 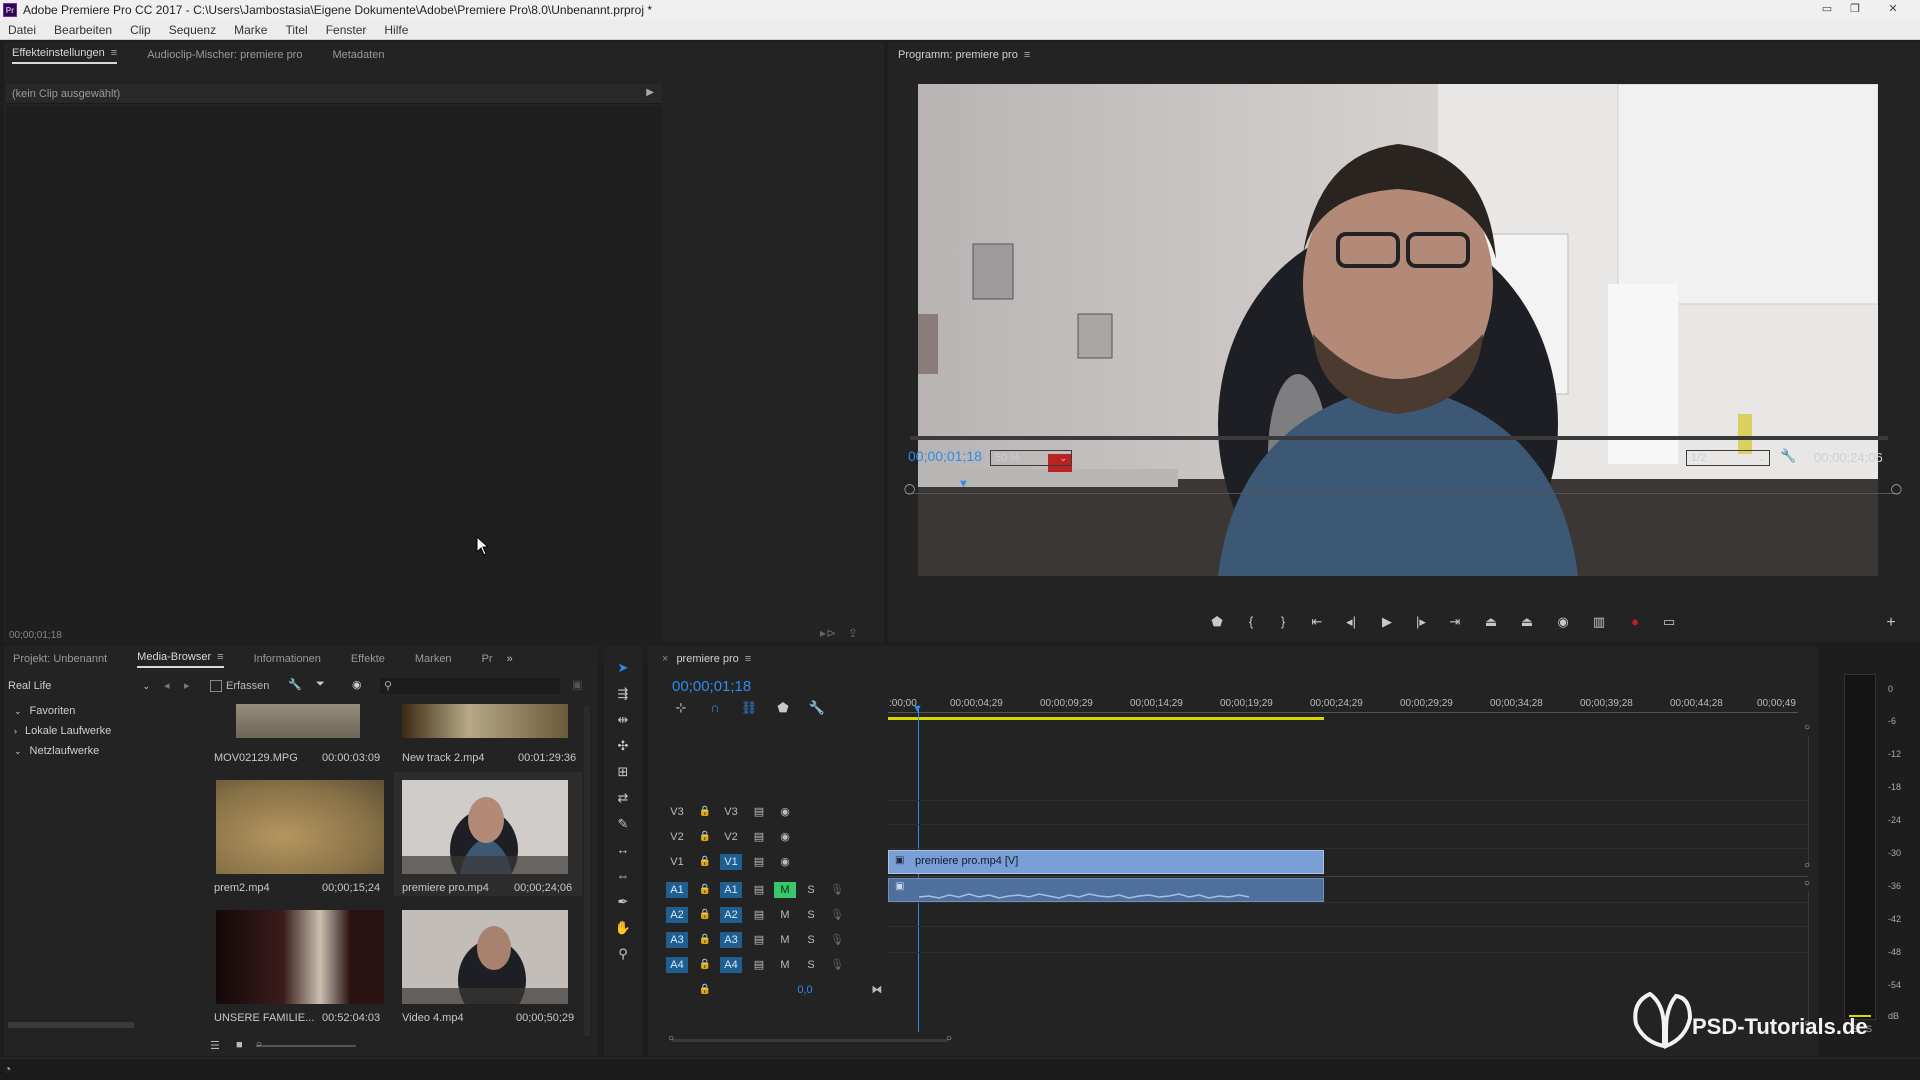 What do you see at coordinates (681, 708) in the screenshot?
I see `nest-sequence-icon: ⊹` at bounding box center [681, 708].